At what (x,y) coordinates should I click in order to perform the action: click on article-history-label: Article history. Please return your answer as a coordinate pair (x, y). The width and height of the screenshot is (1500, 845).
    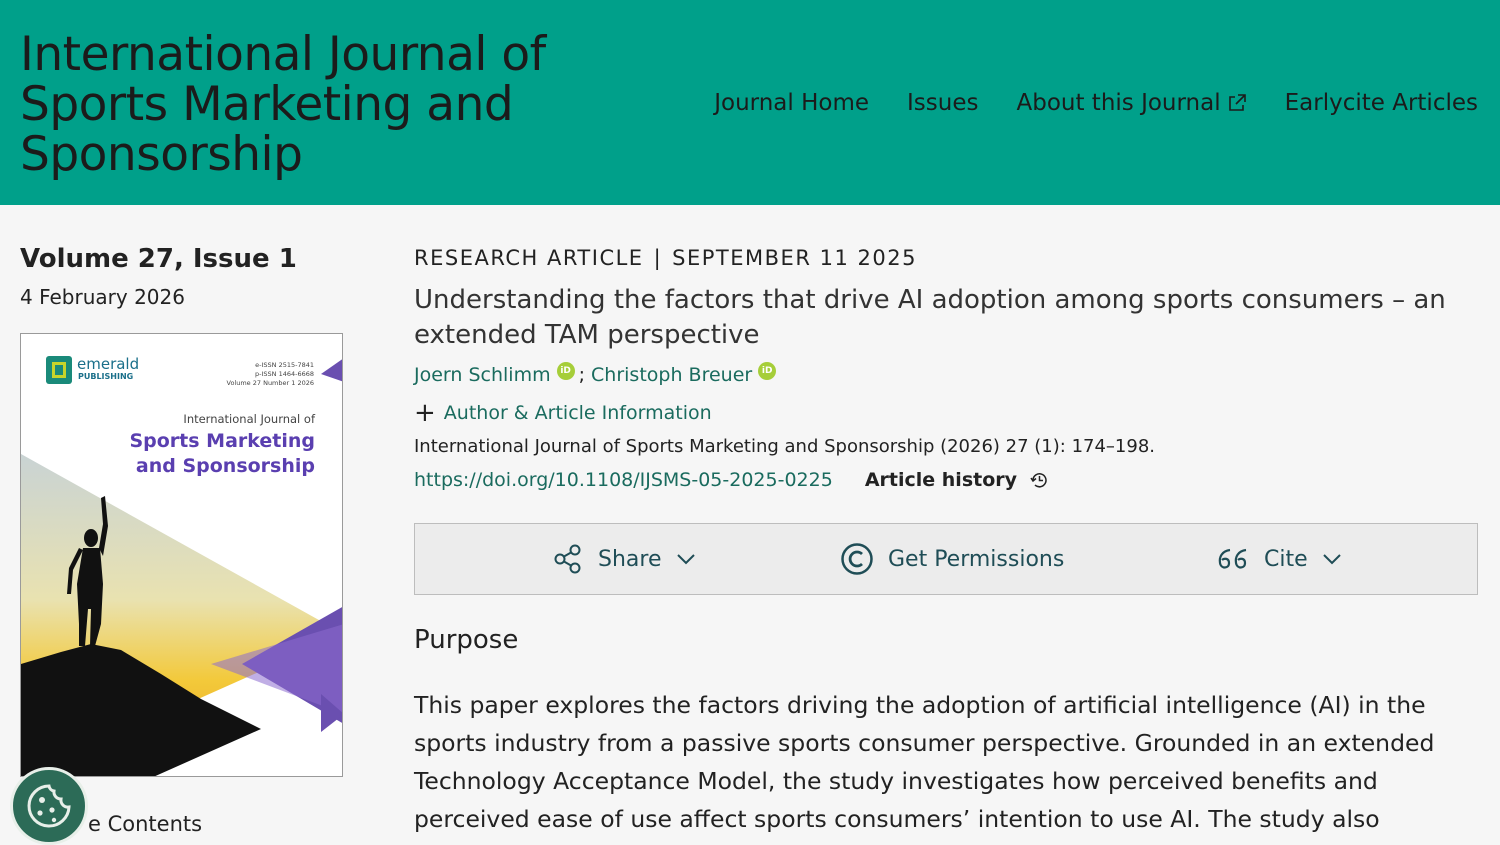
    Looking at the image, I should click on (941, 480).